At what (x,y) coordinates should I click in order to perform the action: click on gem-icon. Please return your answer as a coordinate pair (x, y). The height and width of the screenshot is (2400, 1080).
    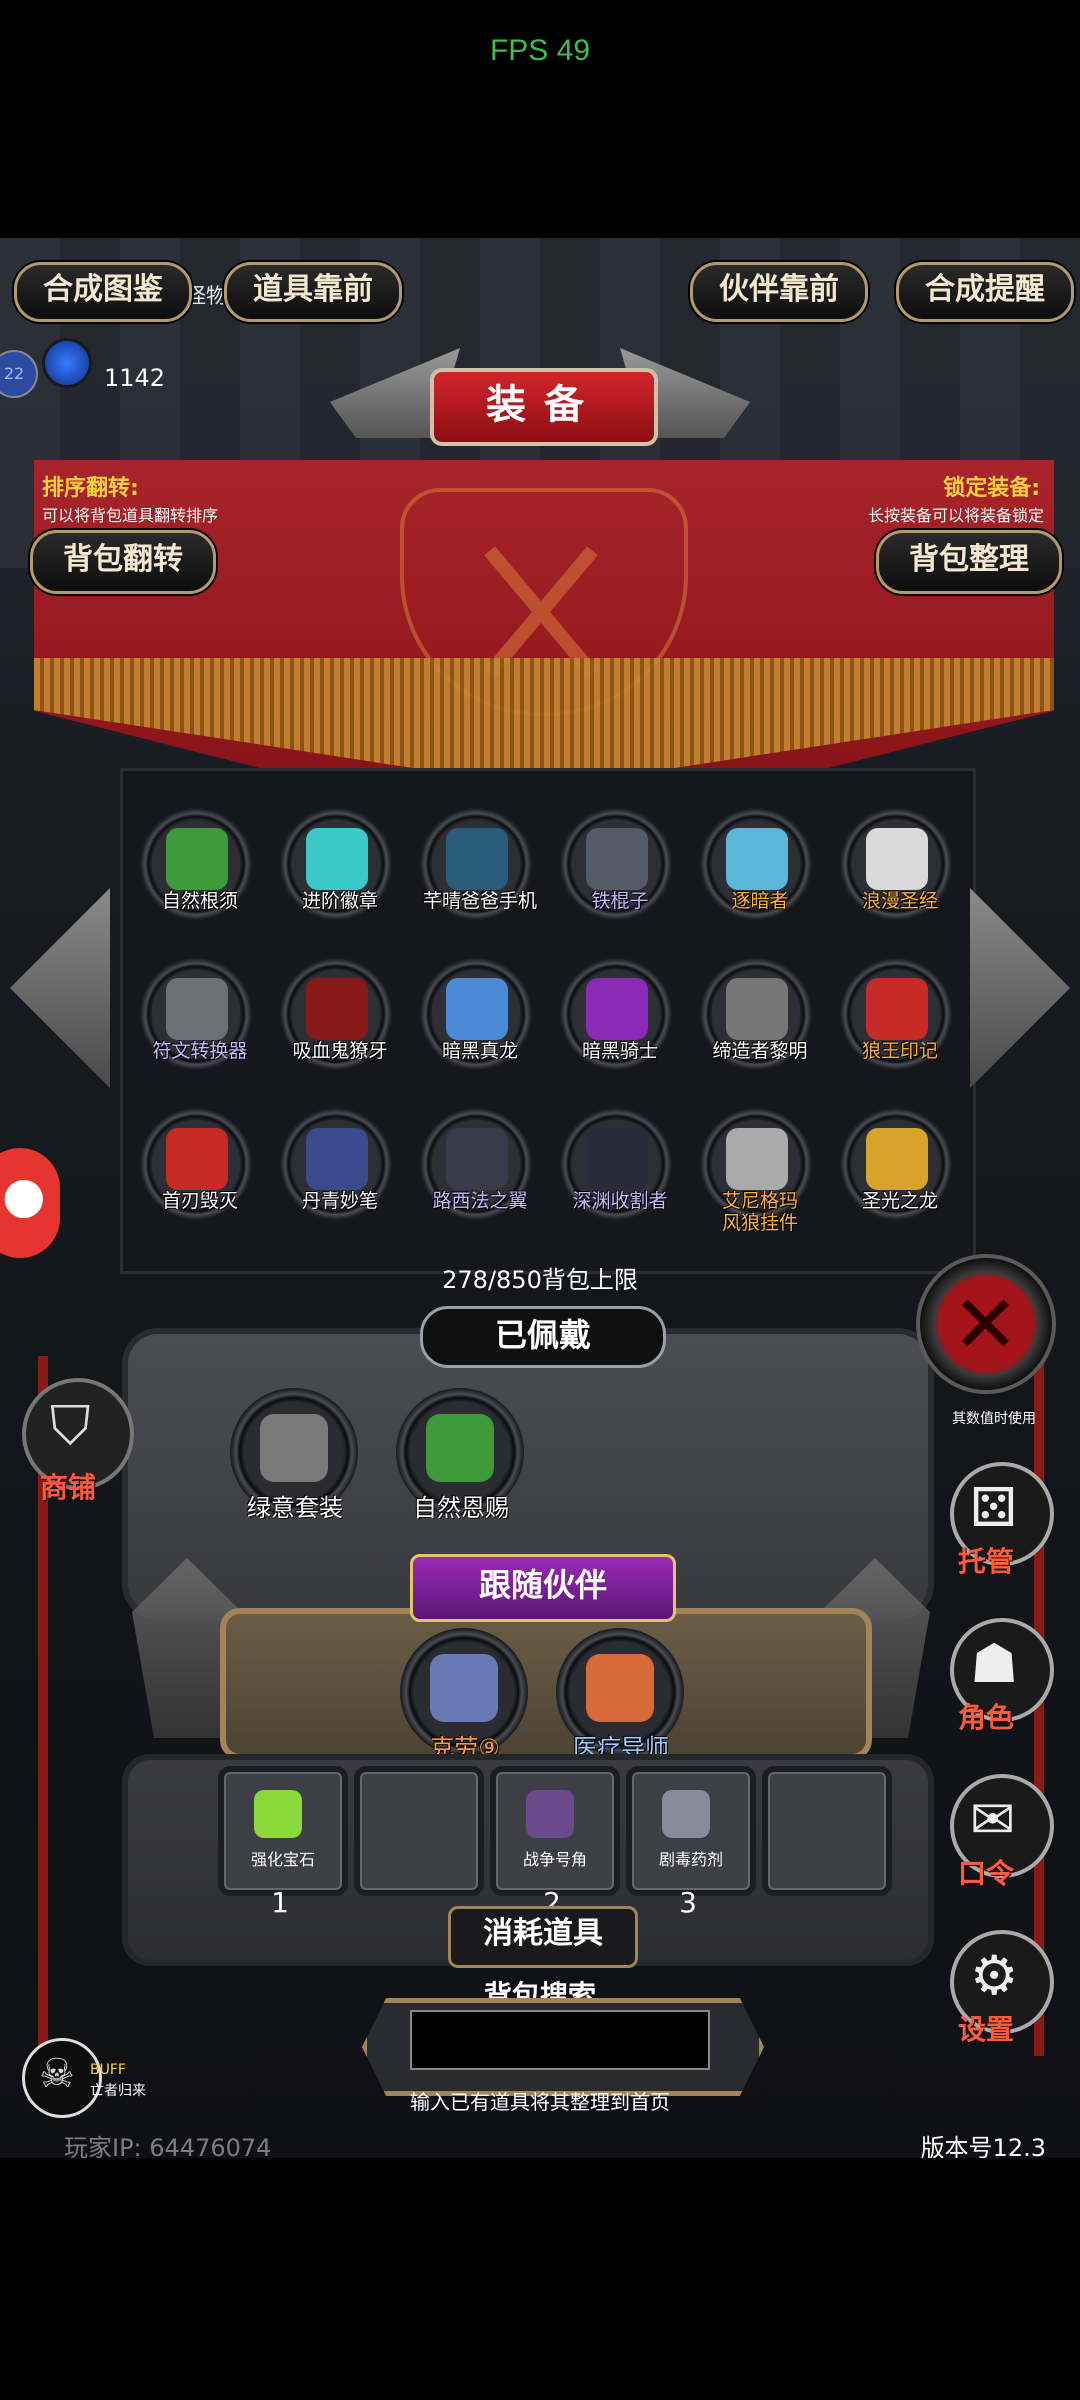
    Looking at the image, I should click on (67, 363).